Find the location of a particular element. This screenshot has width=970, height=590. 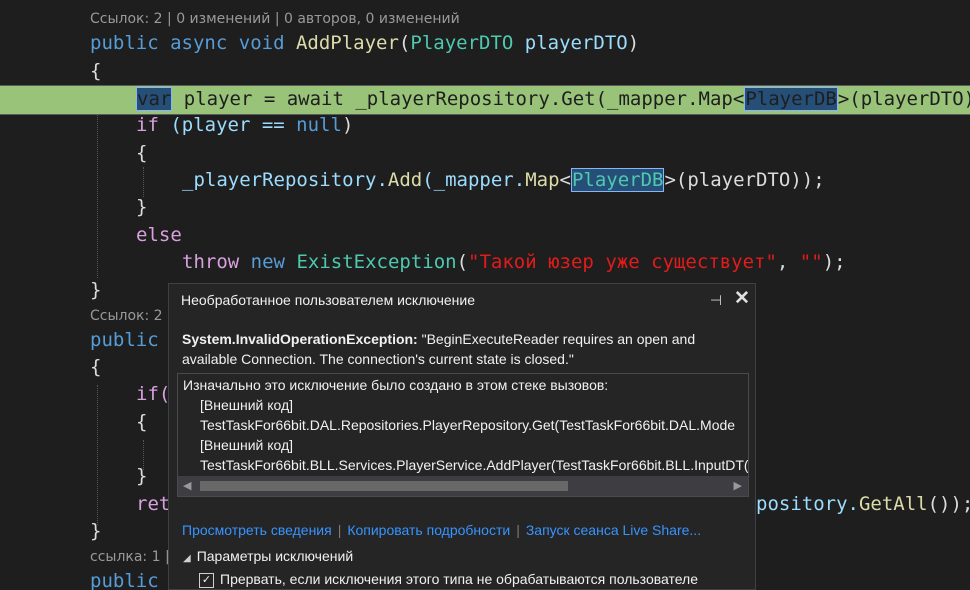

scroll-left-icon: ◀ is located at coordinates (187, 485).